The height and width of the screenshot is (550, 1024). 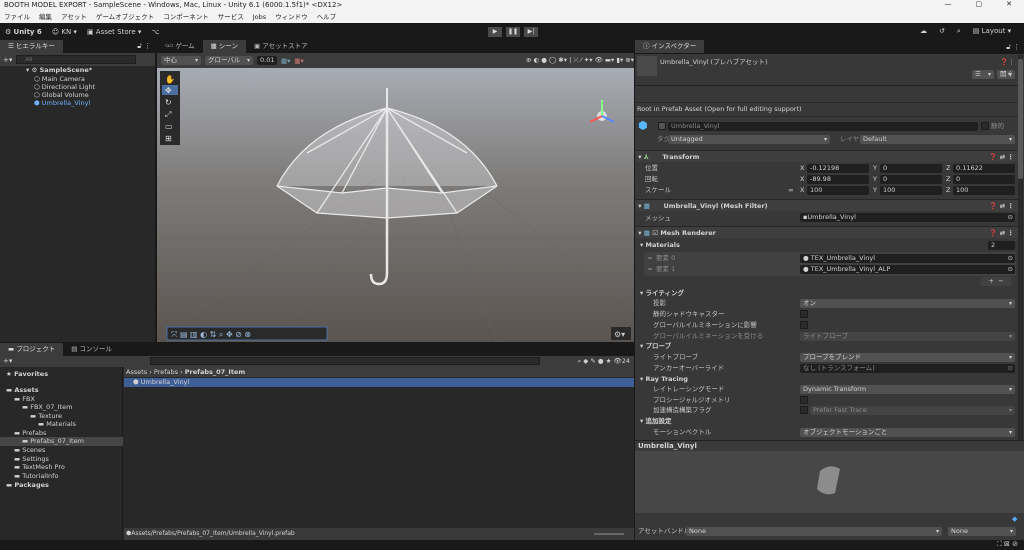 I want to click on project-tree-item: ▬ Assets, so click(x=22, y=390).